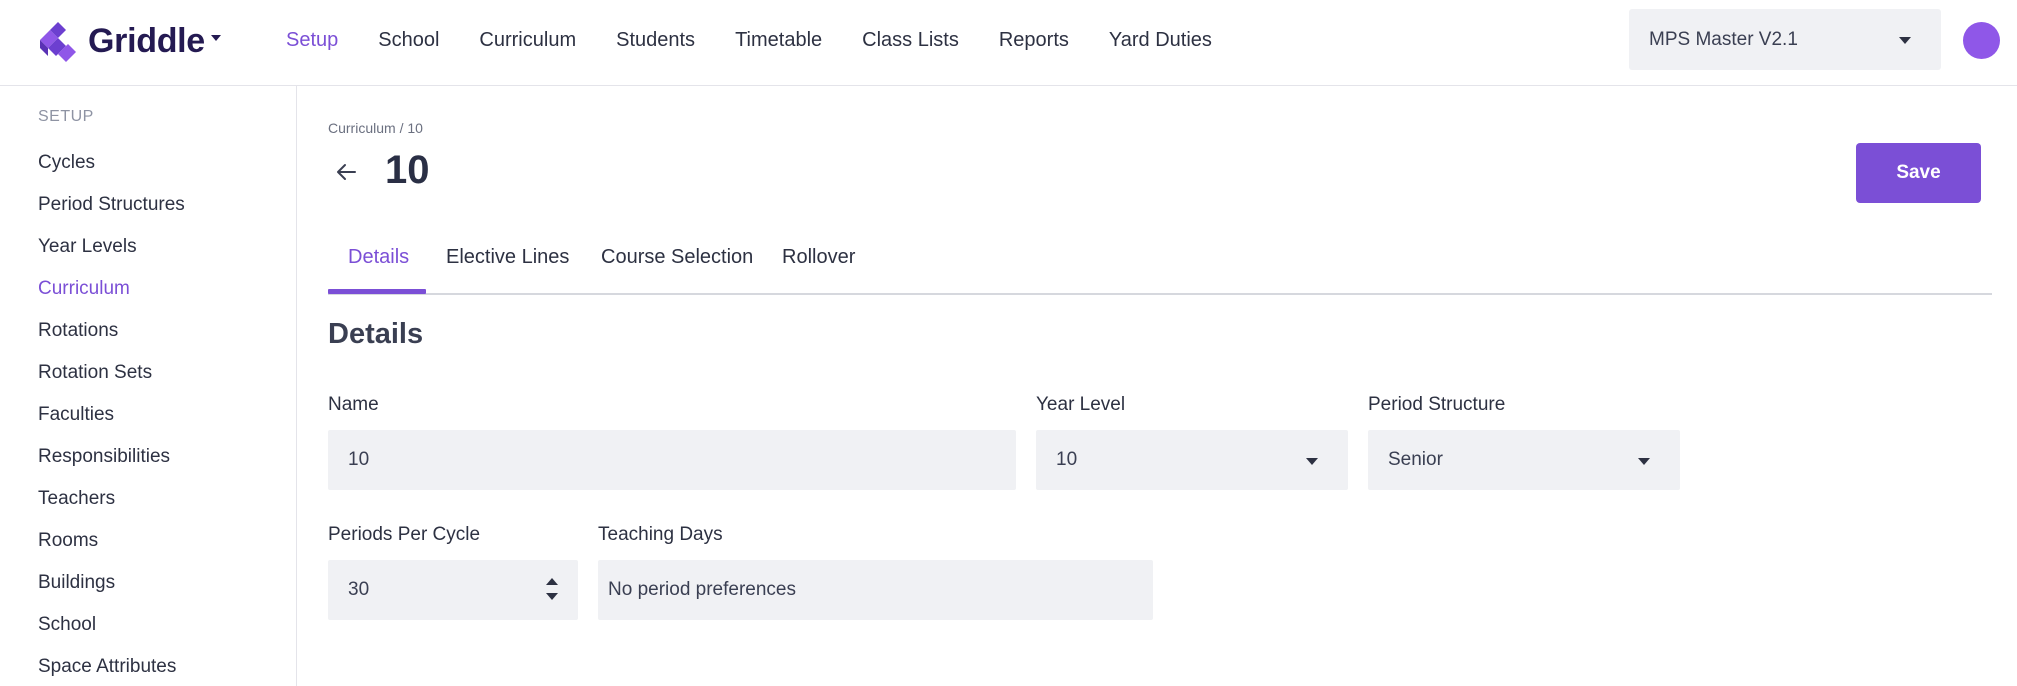 The height and width of the screenshot is (686, 2017). Describe the element at coordinates (552, 589) in the screenshot. I see `number-stepper-icon` at that location.